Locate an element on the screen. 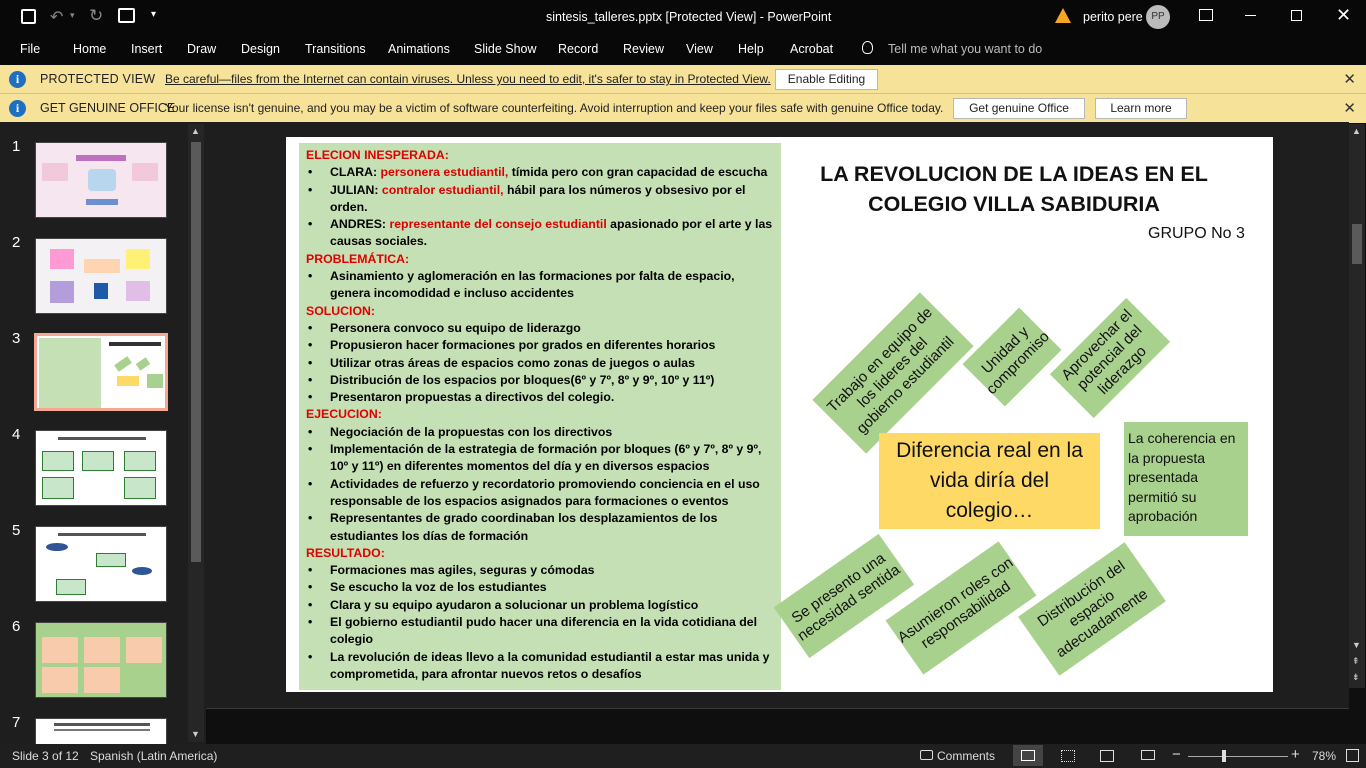 This screenshot has width=1366, height=768. genuine-office-title: GET GENUINE OFFICE is located at coordinates (108, 108).